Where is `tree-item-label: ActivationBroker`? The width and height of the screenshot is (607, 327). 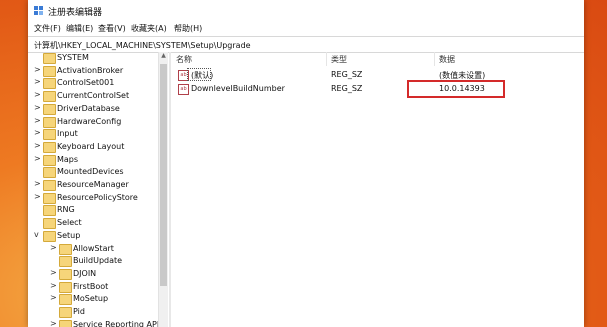 tree-item-label: ActivationBroker is located at coordinates (90, 70).